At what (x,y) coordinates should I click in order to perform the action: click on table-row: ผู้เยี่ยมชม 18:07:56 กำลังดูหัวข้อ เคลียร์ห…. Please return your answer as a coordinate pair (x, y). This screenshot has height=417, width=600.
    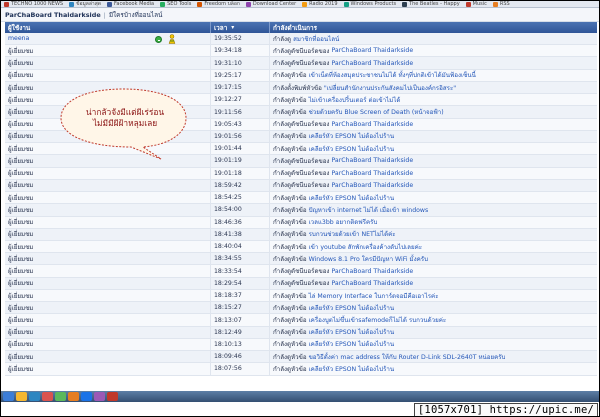
    Looking at the image, I should click on (301, 369).